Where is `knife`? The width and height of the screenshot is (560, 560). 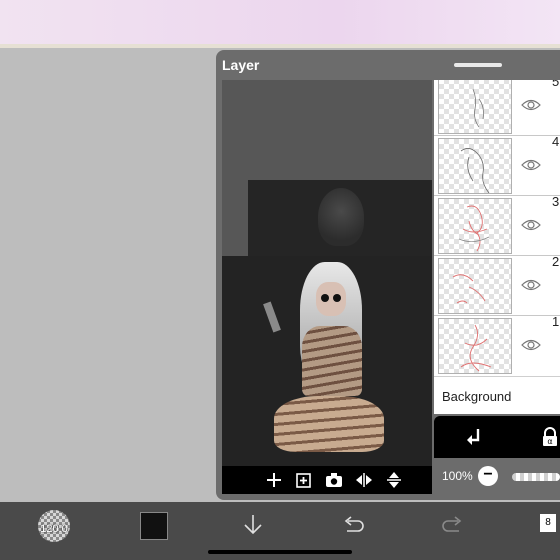
knife is located at coordinates (272, 317).